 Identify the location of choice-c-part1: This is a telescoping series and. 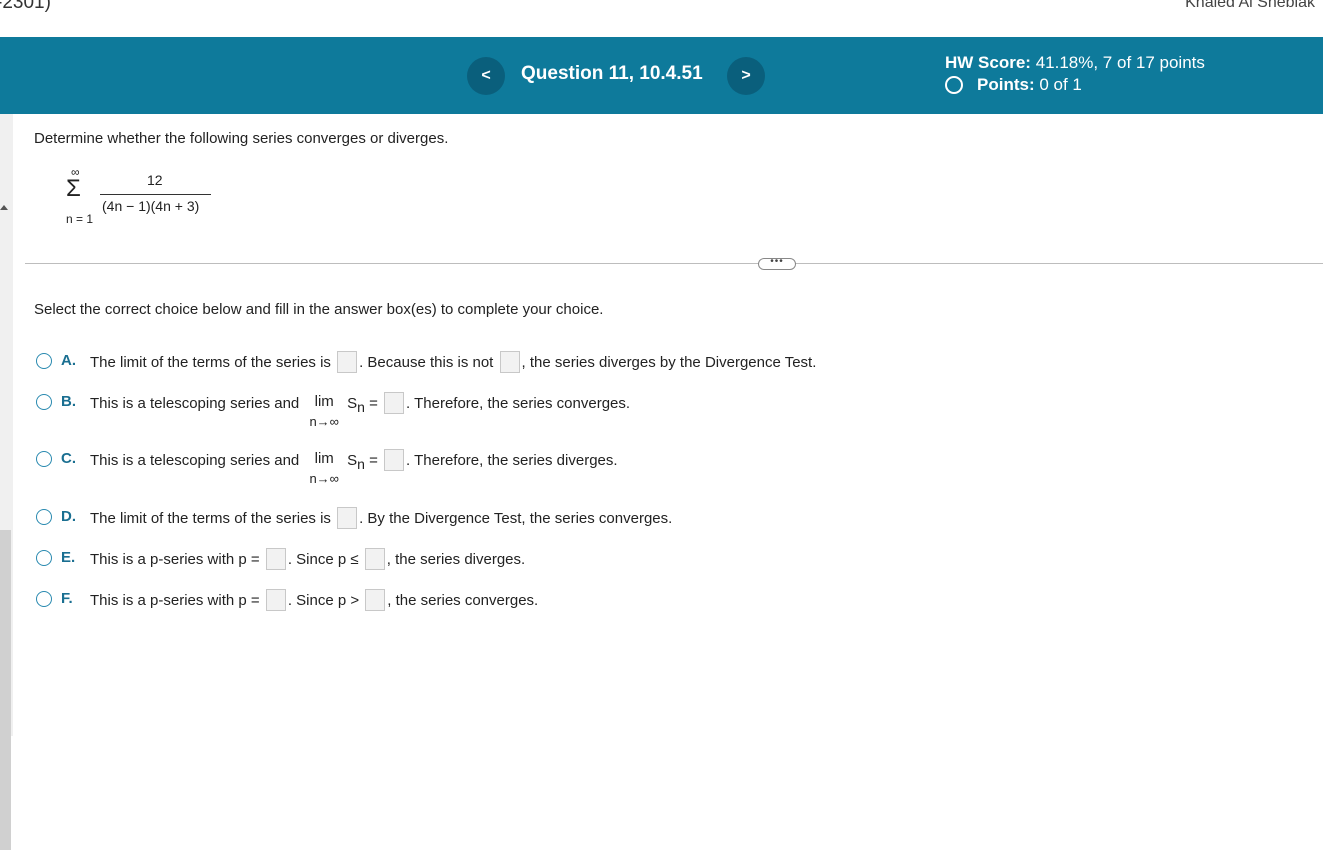
(195, 460).